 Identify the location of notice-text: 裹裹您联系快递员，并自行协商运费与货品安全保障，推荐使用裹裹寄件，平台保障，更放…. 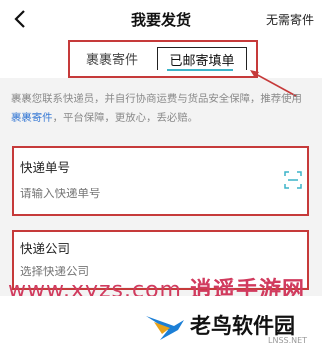
(161, 109).